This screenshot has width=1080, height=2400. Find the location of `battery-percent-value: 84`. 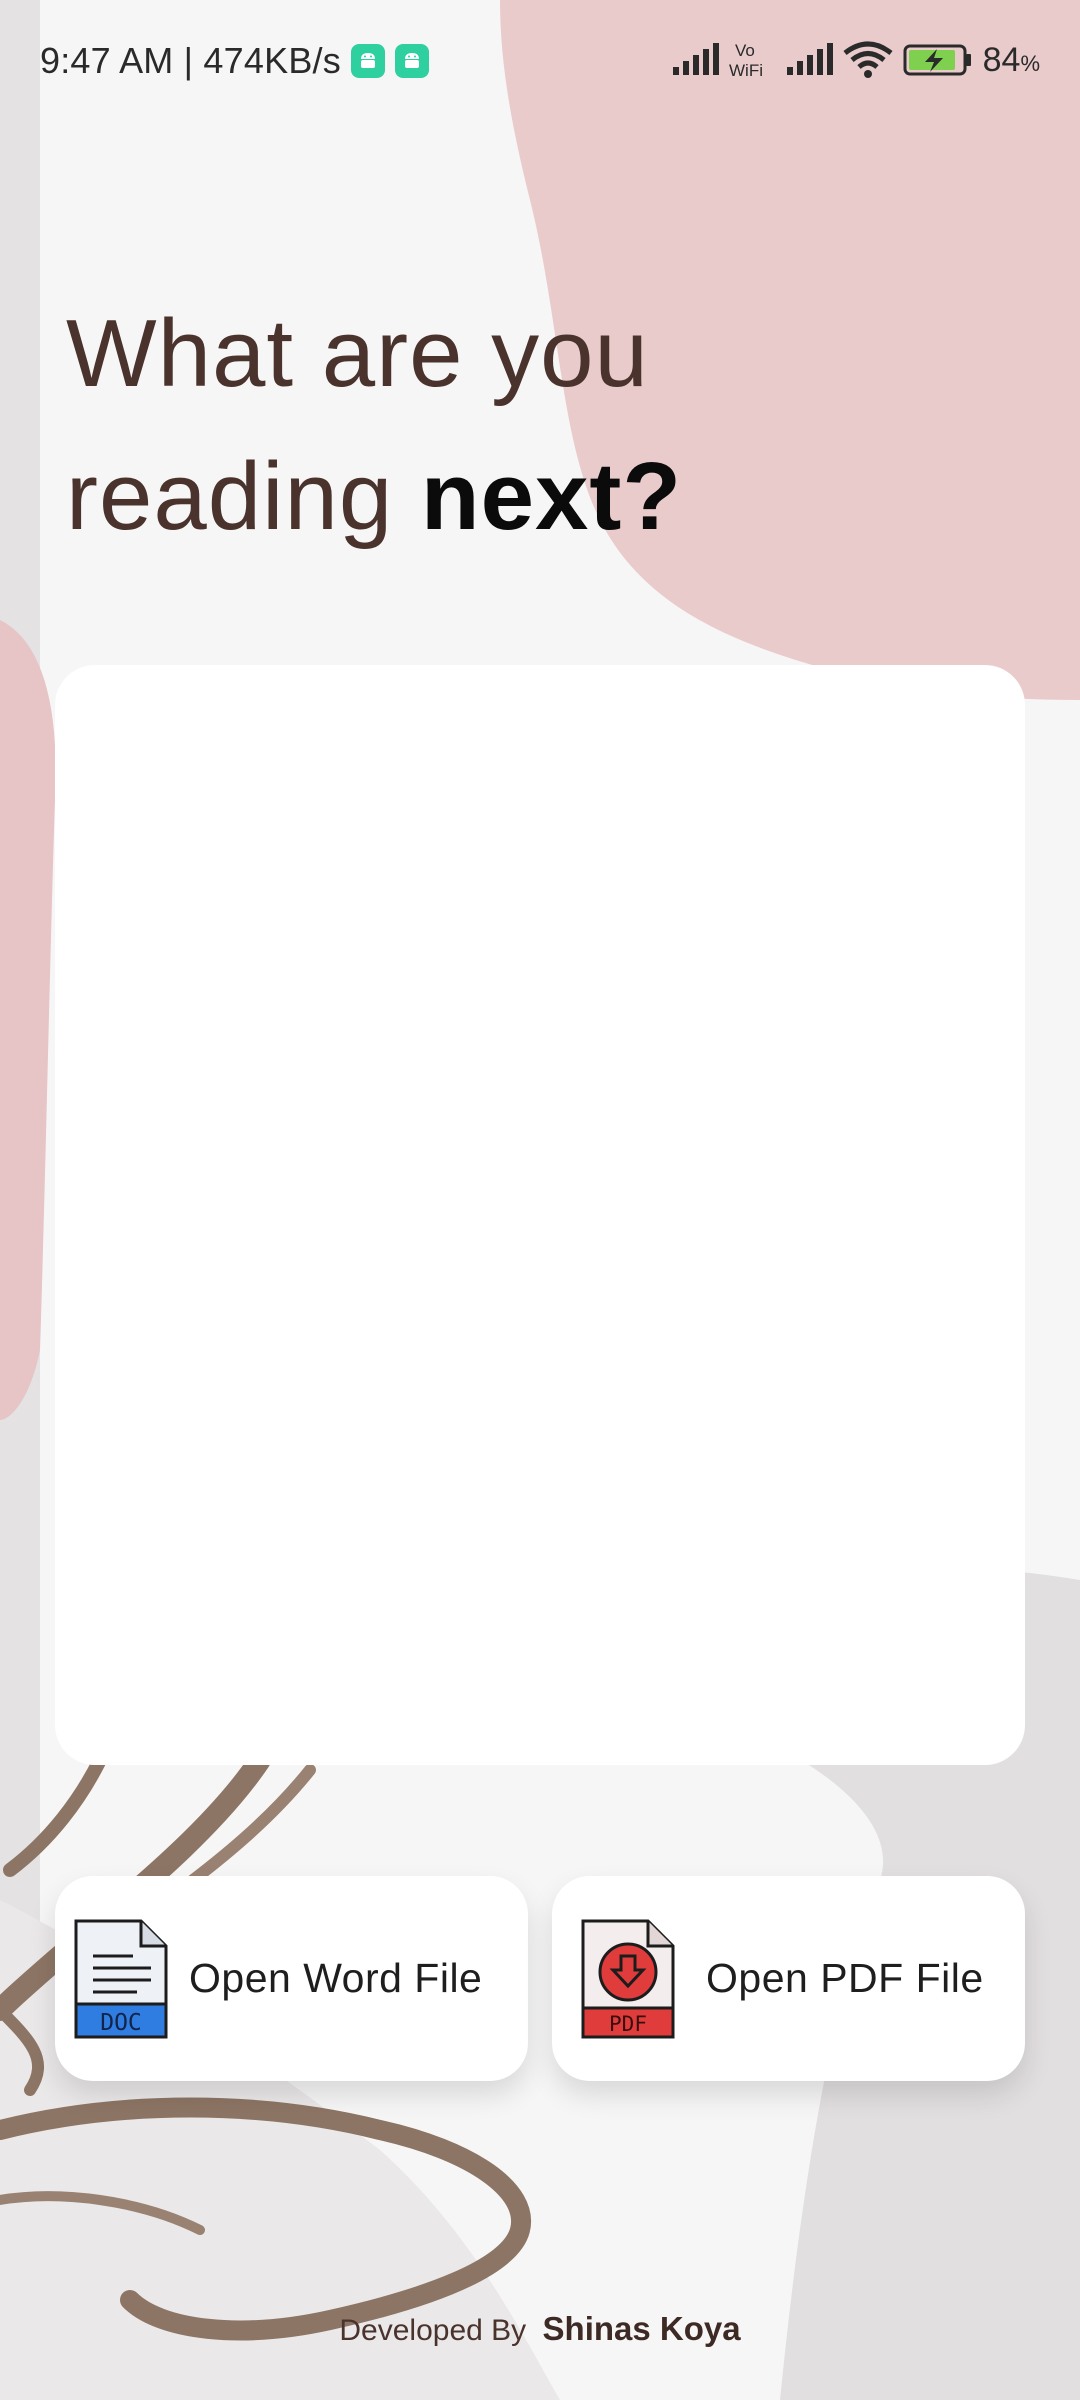

battery-percent-value: 84 is located at coordinates (1001, 59).